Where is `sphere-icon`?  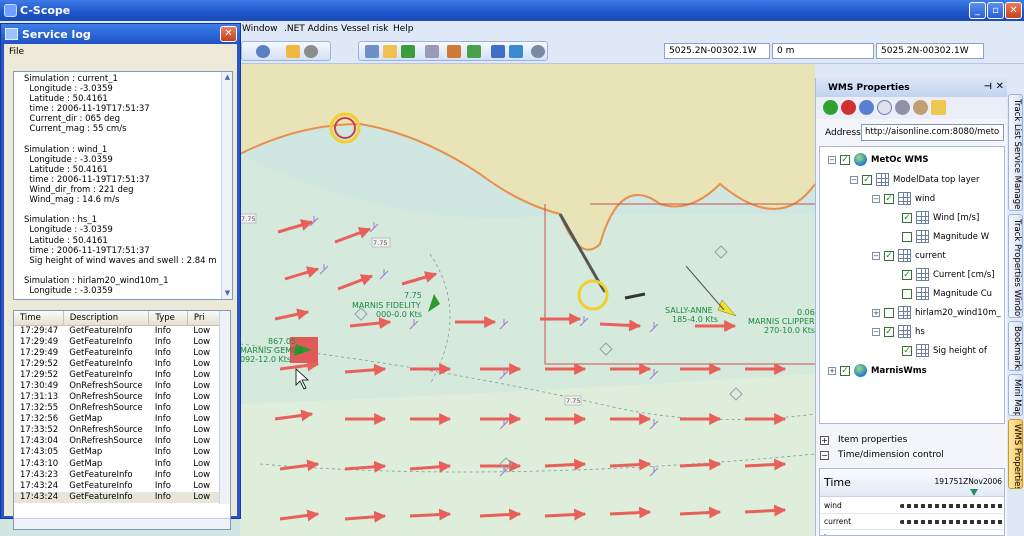
sphere-icon is located at coordinates (311, 51).